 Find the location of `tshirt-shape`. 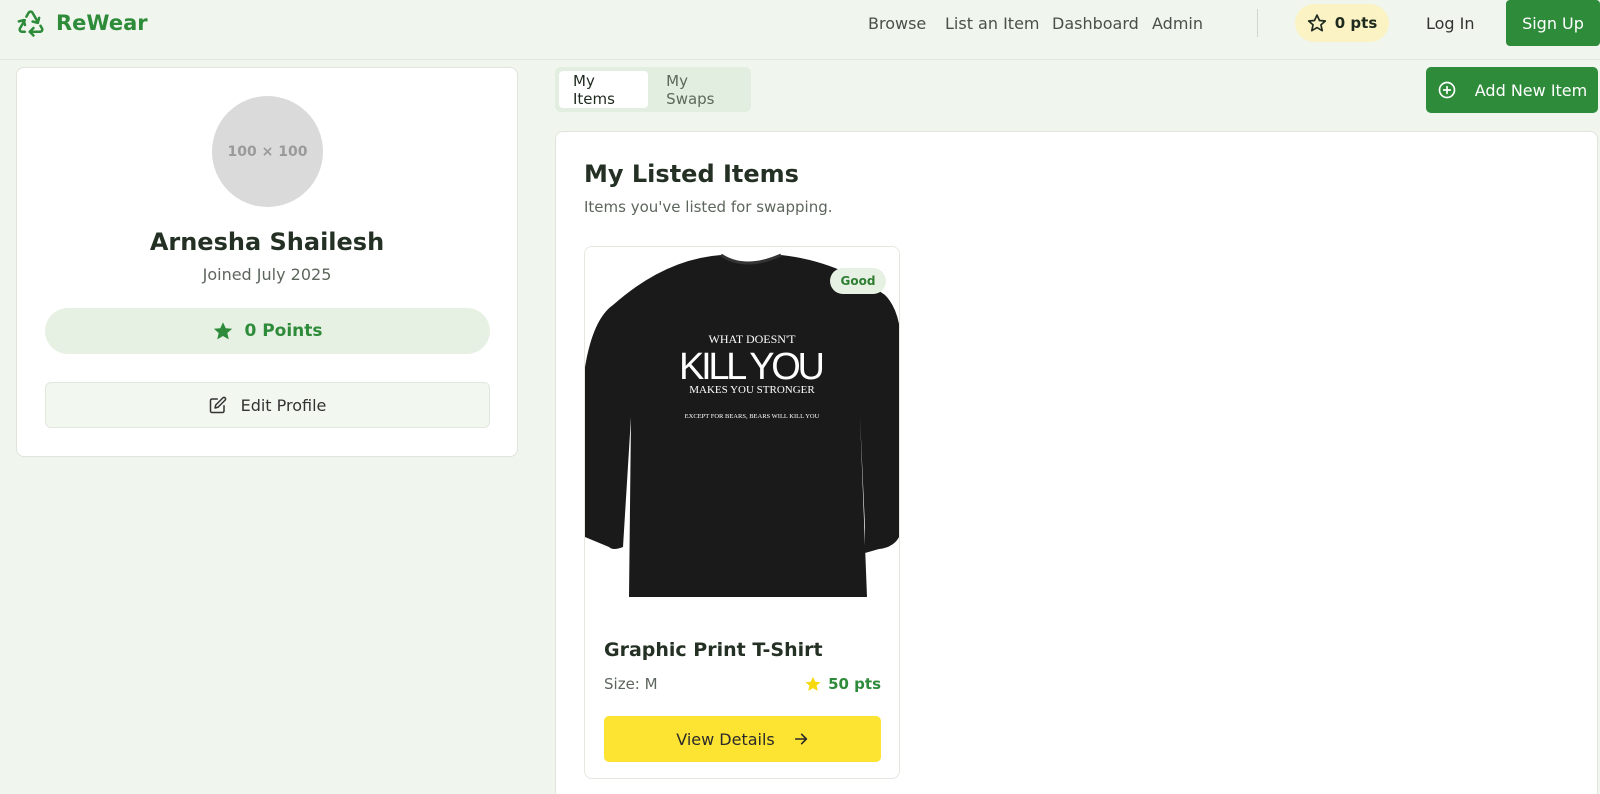

tshirt-shape is located at coordinates (742, 426).